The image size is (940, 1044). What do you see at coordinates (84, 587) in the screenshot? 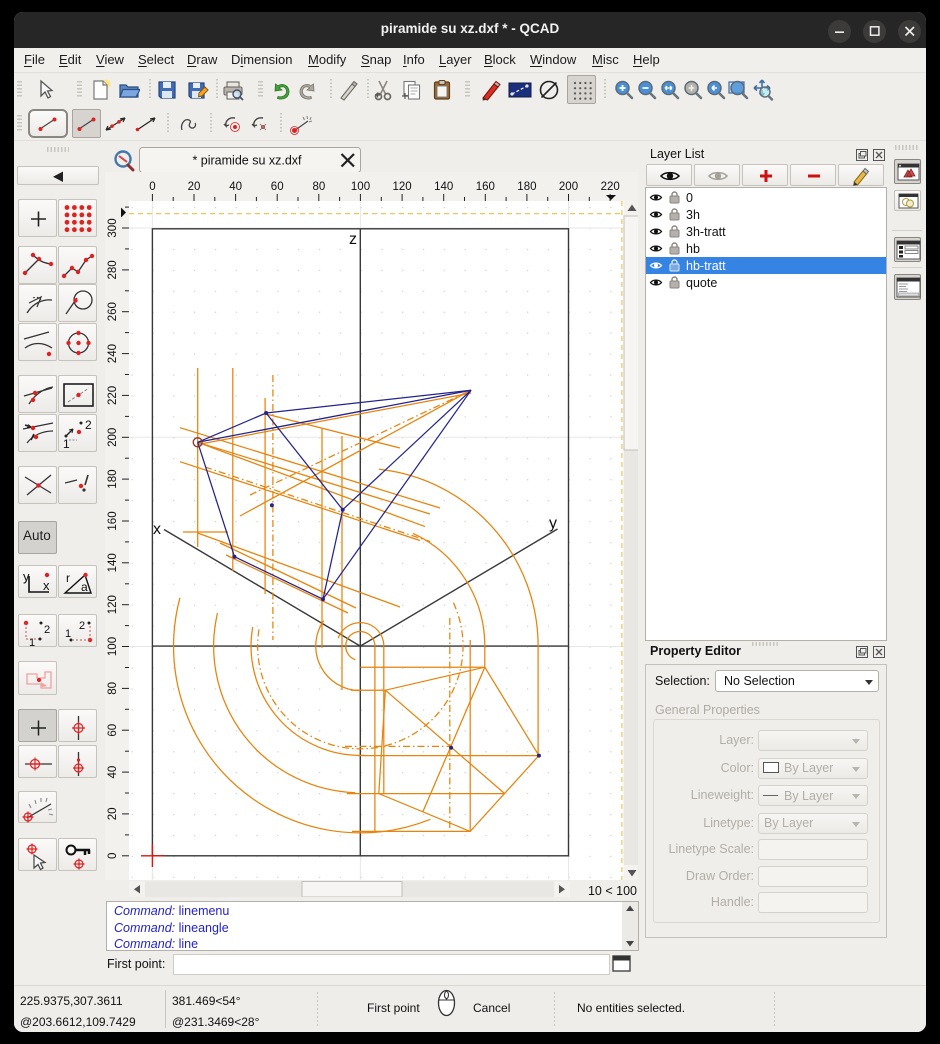
I see `svg-text: a` at bounding box center [84, 587].